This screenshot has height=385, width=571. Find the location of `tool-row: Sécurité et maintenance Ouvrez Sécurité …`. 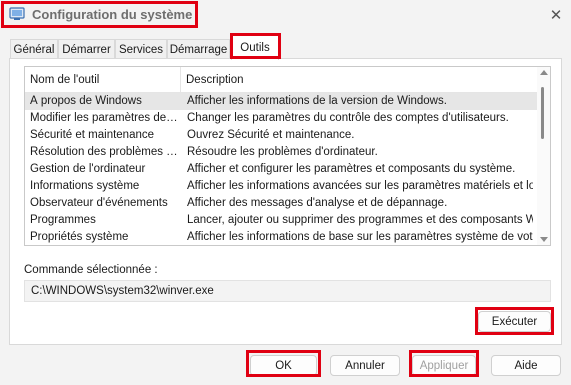

tool-row: Sécurité et maintenance Ouvrez Sécurité … is located at coordinates (281, 135).